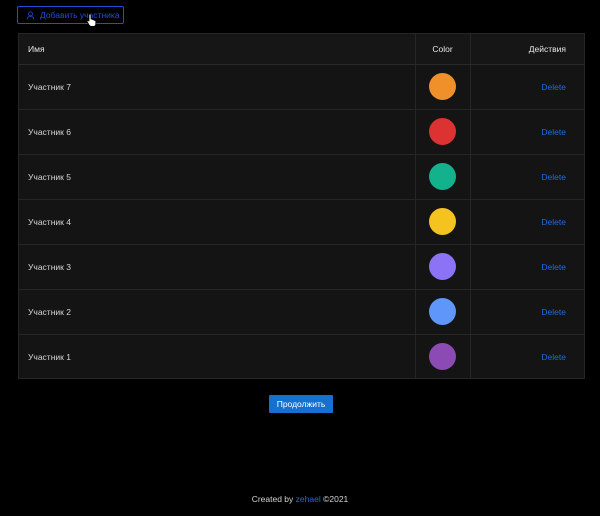 The width and height of the screenshot is (600, 516). I want to click on column-header-name: Имя, so click(217, 49).